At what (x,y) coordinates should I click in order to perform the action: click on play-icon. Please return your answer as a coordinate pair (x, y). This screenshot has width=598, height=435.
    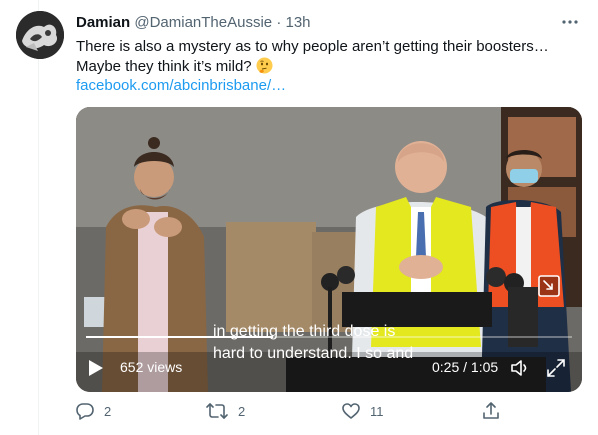
    Looking at the image, I should click on (99, 368).